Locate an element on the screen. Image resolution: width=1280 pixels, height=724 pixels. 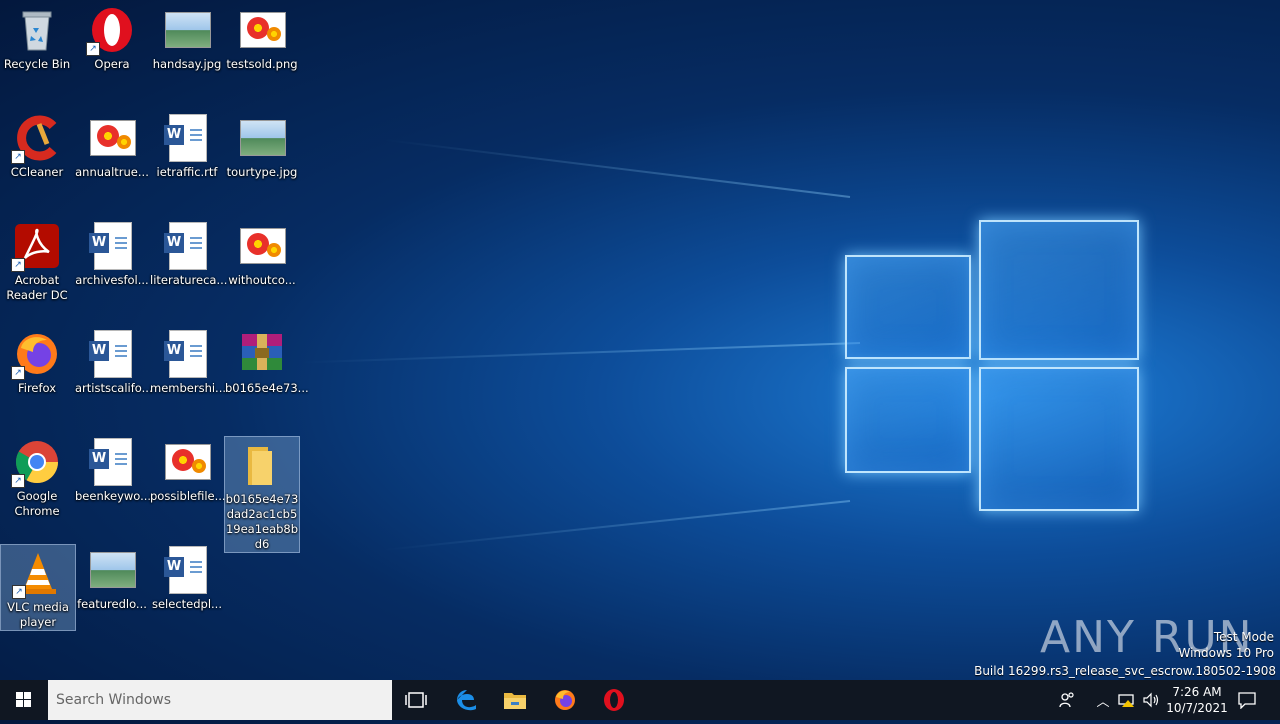
desktop-icon-chrome: ↗ Google Chrome is located at coordinates (37, 476).